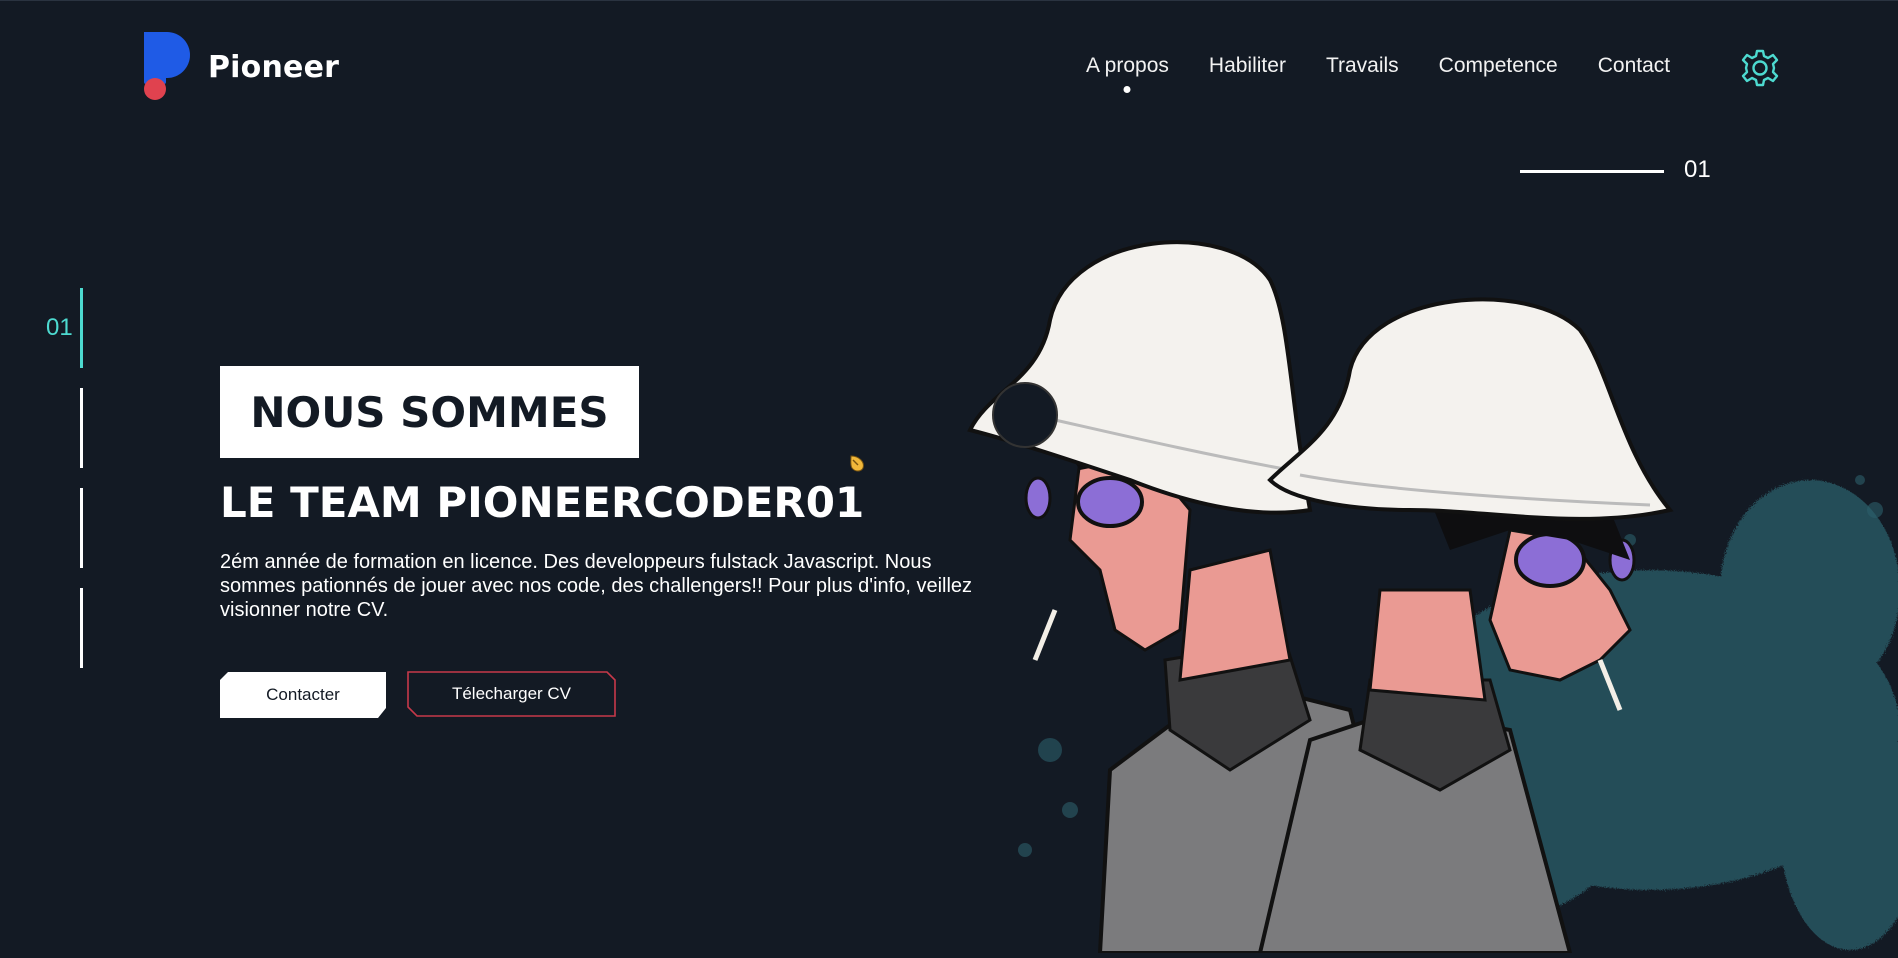  I want to click on nav-item-contact: Contact, so click(1634, 66).